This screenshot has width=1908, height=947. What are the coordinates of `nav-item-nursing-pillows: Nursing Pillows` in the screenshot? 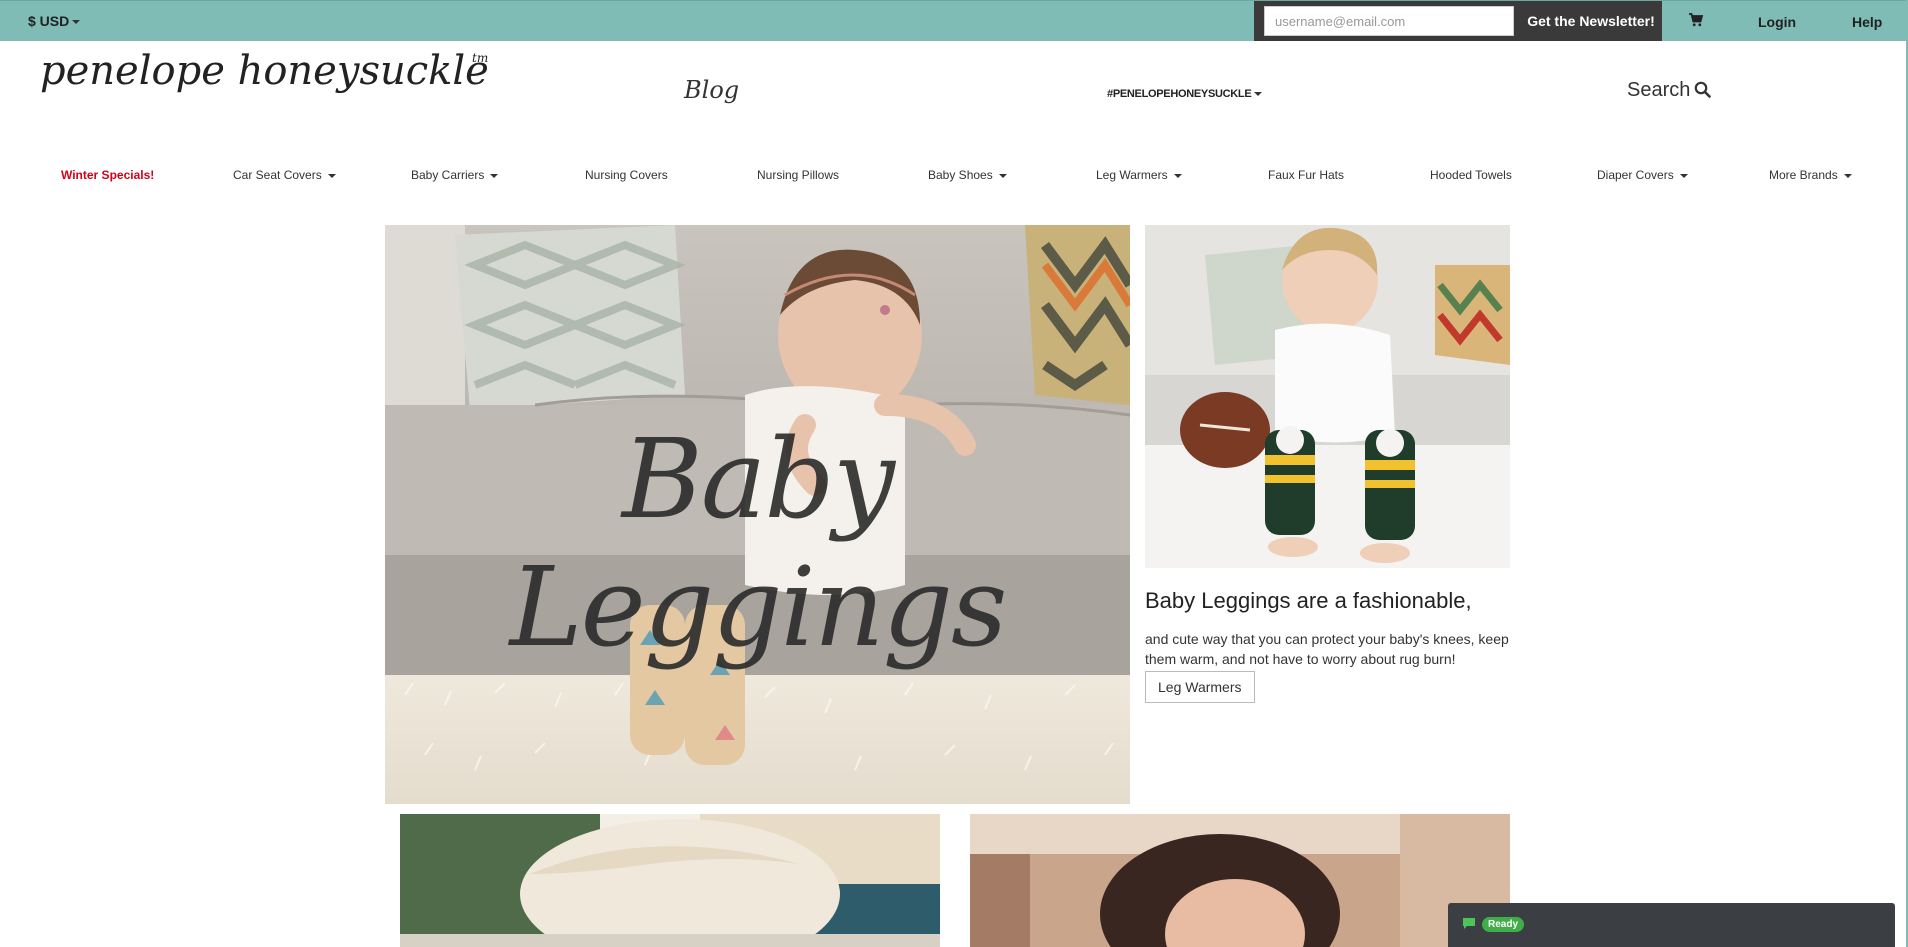 It's located at (798, 175).